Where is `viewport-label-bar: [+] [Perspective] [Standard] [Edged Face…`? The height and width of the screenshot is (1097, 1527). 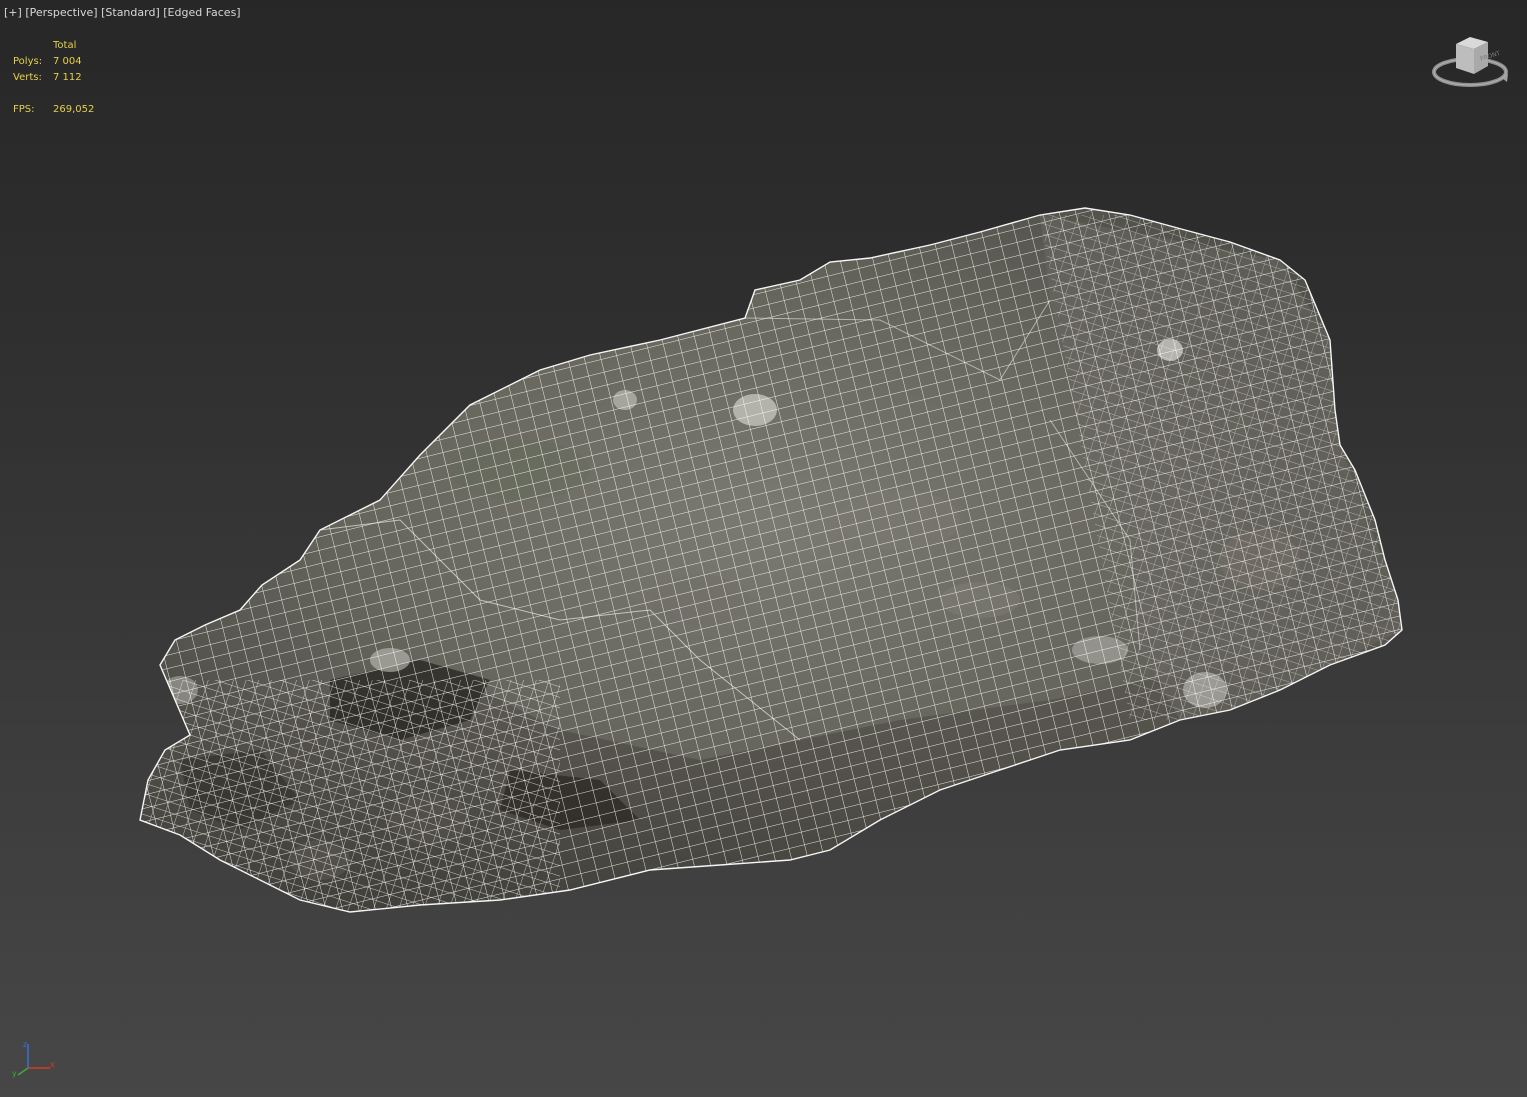
viewport-label-bar: [+] [Perspective] [Standard] [Edged Face… is located at coordinates (122, 12).